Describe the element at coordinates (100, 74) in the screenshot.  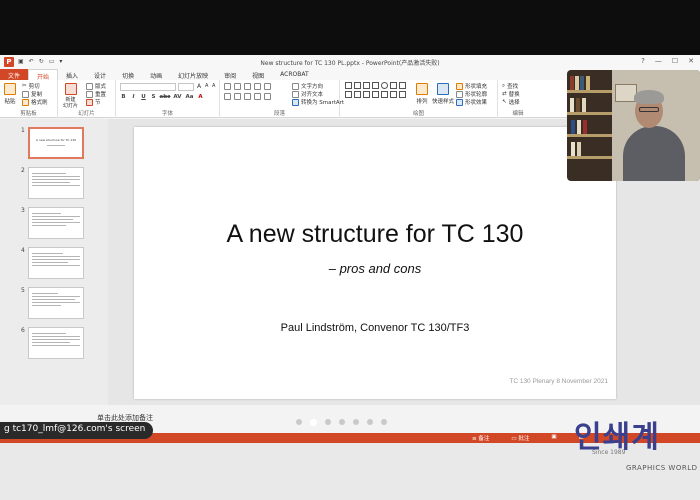
I see `tab-design: 设计` at that location.